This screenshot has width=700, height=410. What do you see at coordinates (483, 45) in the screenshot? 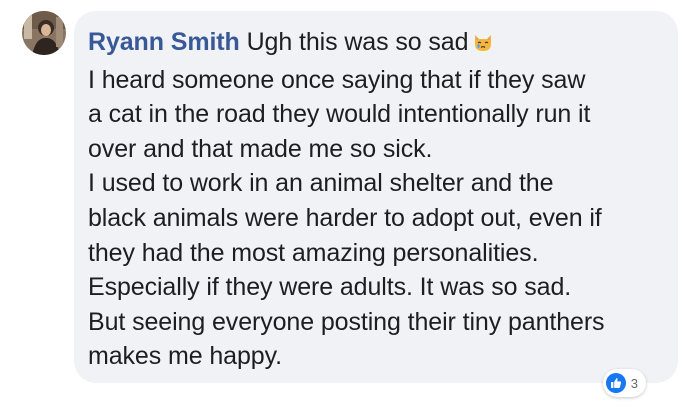
I see `crying-cat-face-emoji-icon` at bounding box center [483, 45].